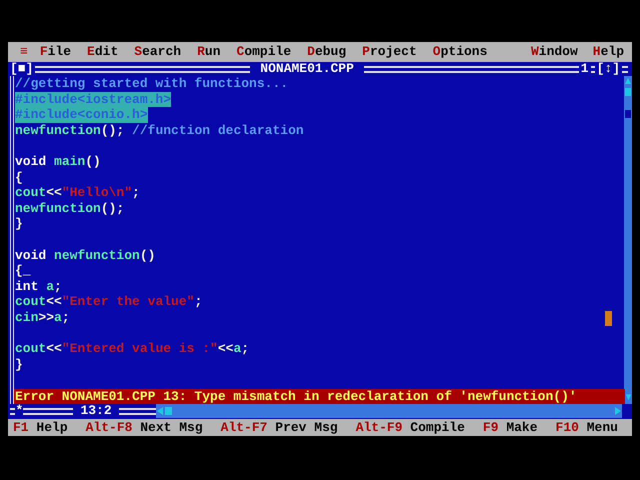 The width and height of the screenshot is (640, 480). Describe the element at coordinates (608, 69) in the screenshot. I see `zoom-box: [↕]` at that location.